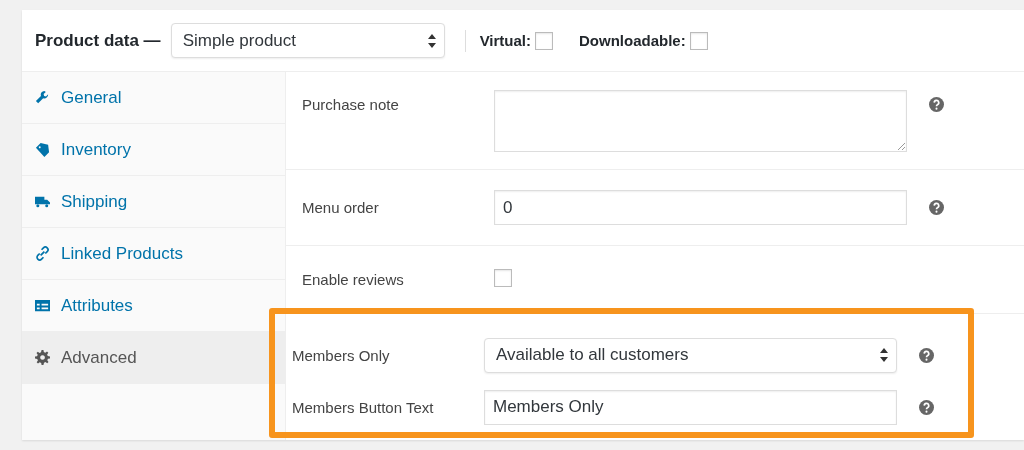 The image size is (1024, 450). What do you see at coordinates (153, 150) in the screenshot?
I see `sidebar-tab: Inventory` at bounding box center [153, 150].